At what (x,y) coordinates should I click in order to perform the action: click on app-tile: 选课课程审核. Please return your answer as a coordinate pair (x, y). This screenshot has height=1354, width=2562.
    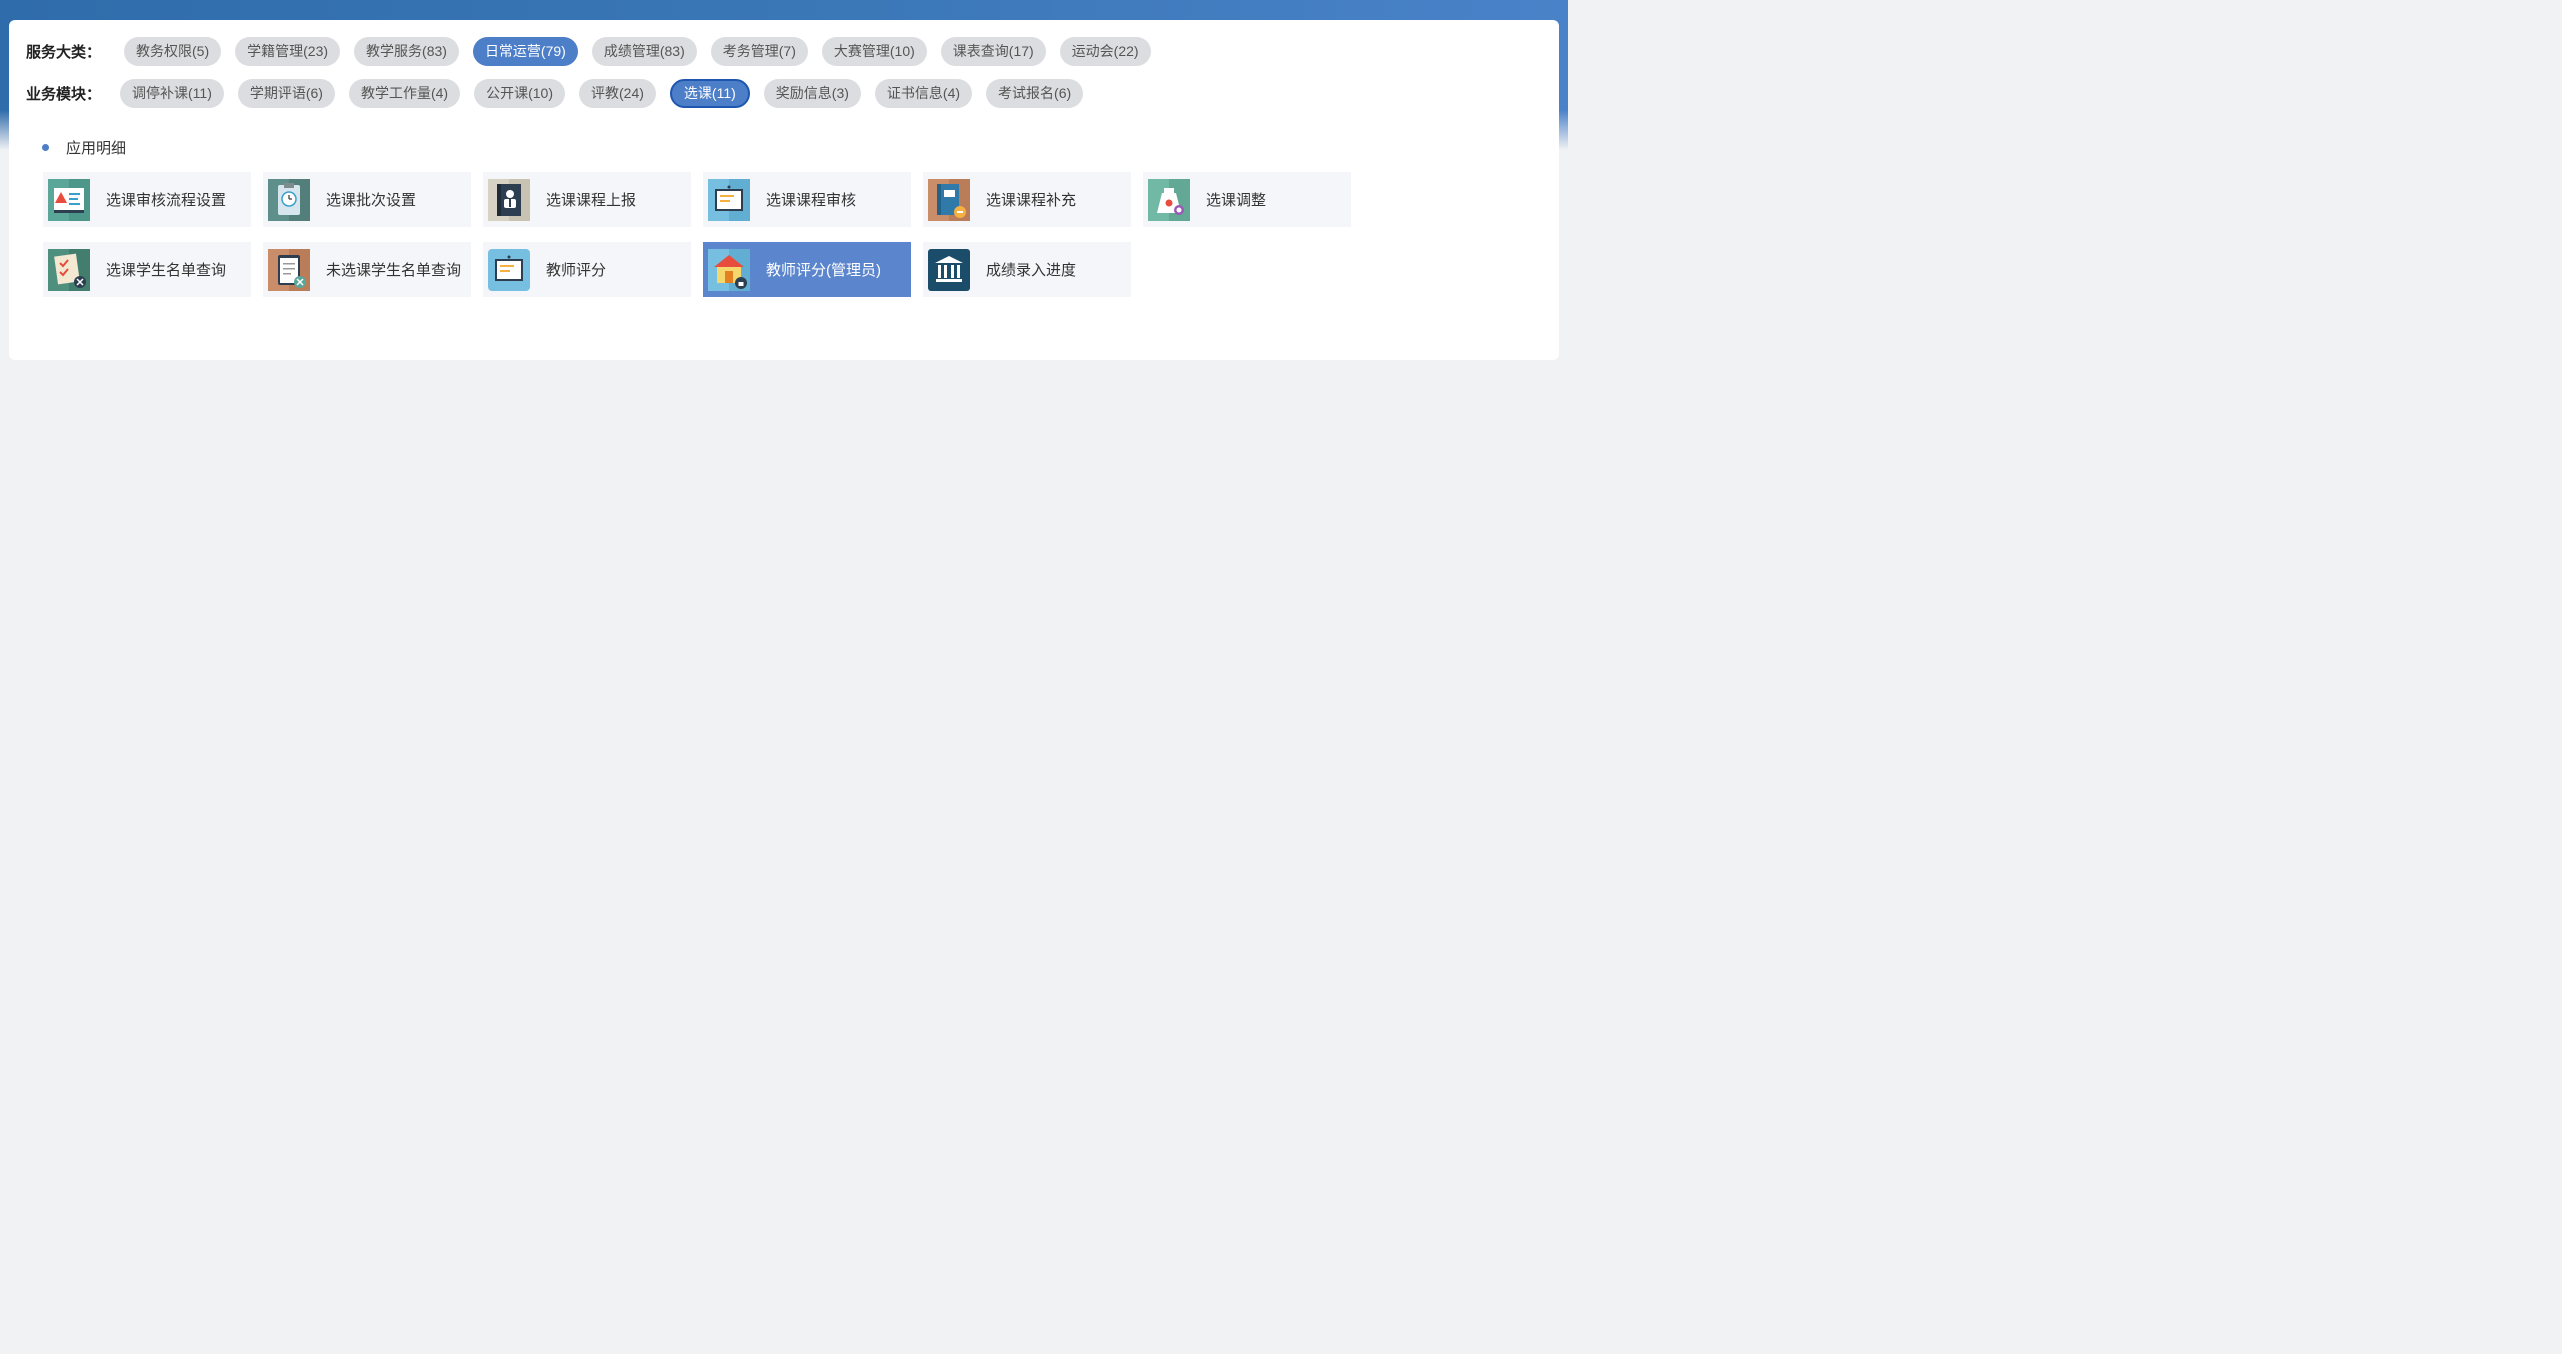
    Looking at the image, I should click on (807, 199).